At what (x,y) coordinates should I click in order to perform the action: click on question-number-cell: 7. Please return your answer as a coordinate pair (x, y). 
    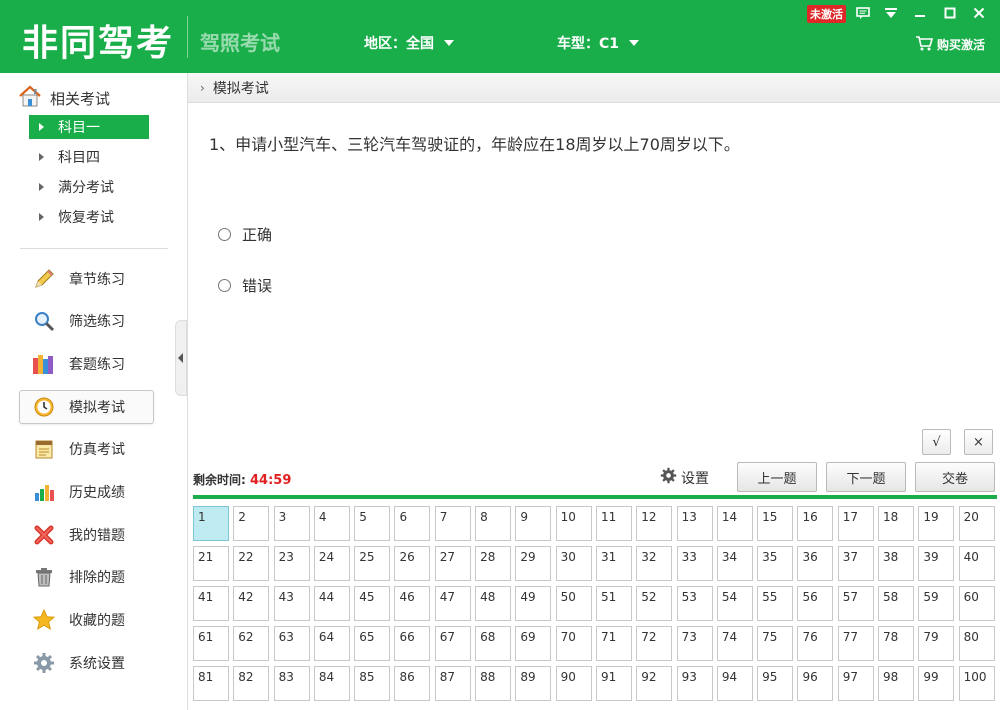
    Looking at the image, I should click on (452, 523).